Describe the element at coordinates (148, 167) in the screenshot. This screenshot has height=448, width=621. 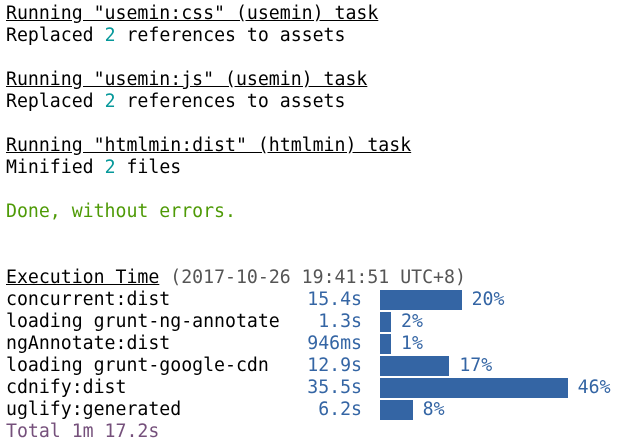
I see `result-text: files` at that location.